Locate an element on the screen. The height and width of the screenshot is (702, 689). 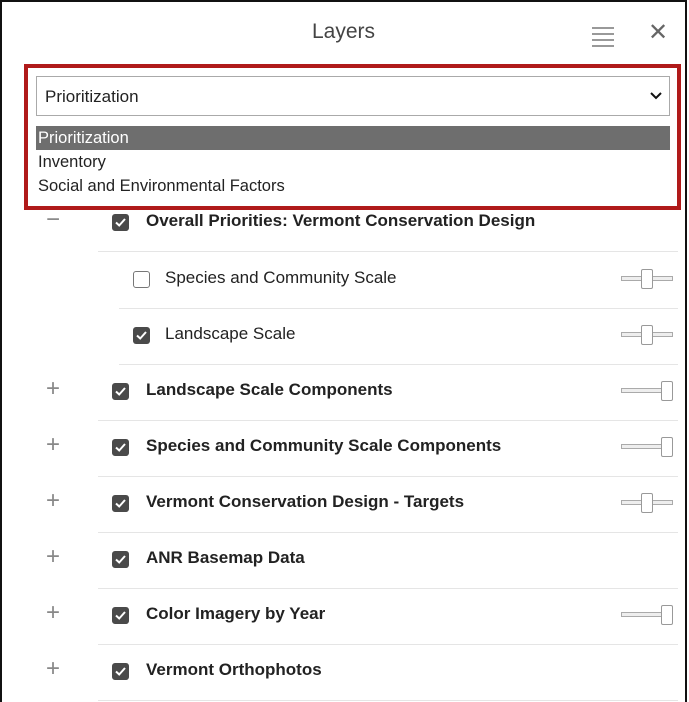
layer-row: Species and Community Scale is located at coordinates (398, 280).